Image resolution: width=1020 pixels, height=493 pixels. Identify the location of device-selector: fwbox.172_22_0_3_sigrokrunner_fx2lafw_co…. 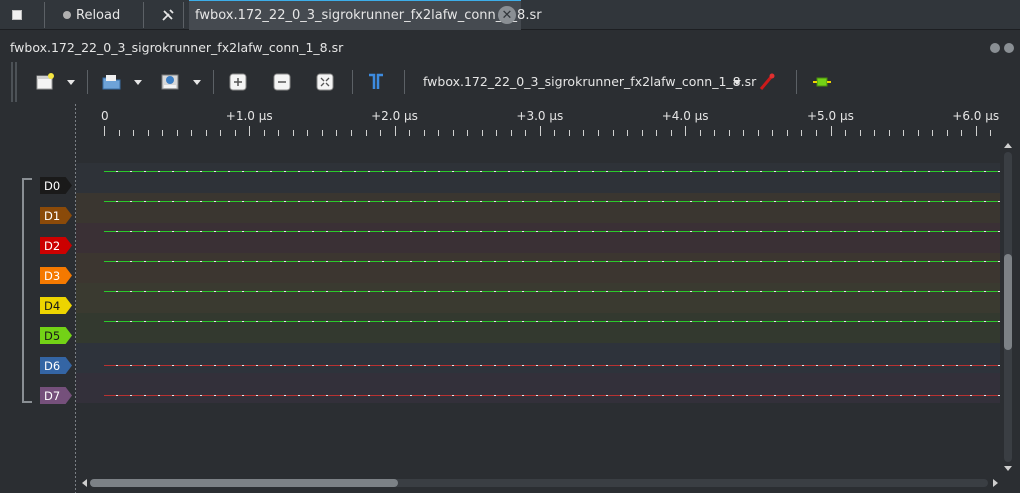
(589, 81).